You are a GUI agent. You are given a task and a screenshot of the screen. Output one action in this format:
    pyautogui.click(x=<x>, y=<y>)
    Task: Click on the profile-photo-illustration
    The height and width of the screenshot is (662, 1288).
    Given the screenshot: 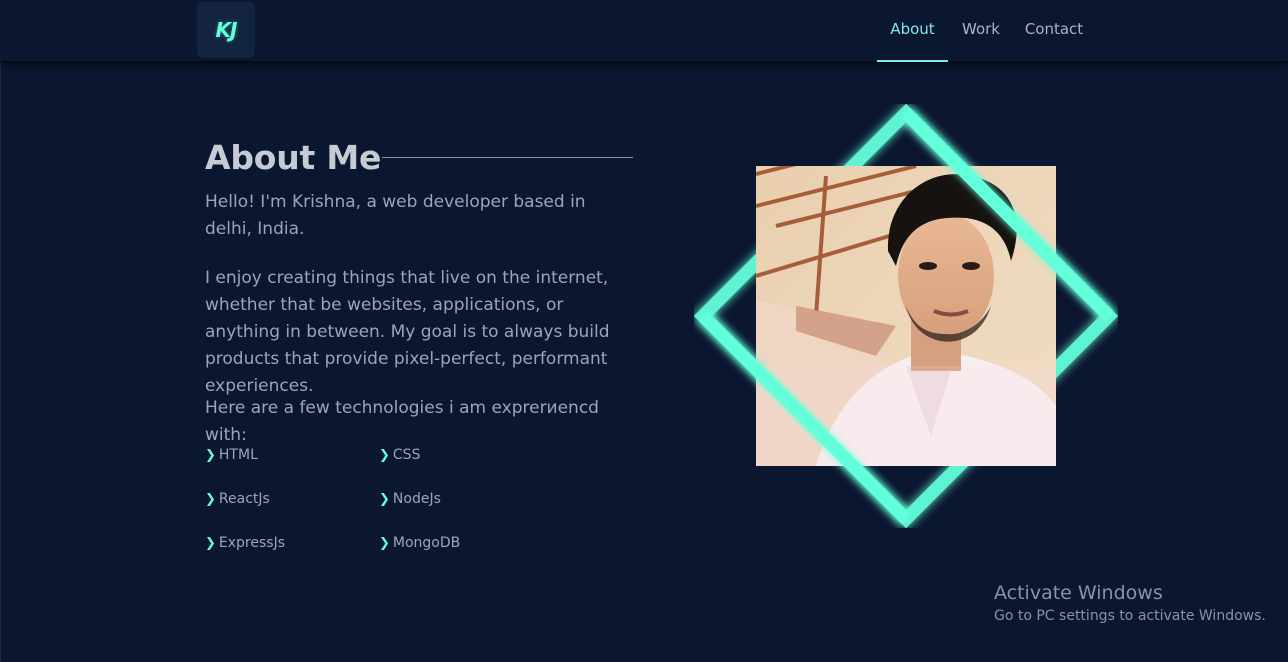 What is the action you would take?
    pyautogui.click(x=906, y=316)
    